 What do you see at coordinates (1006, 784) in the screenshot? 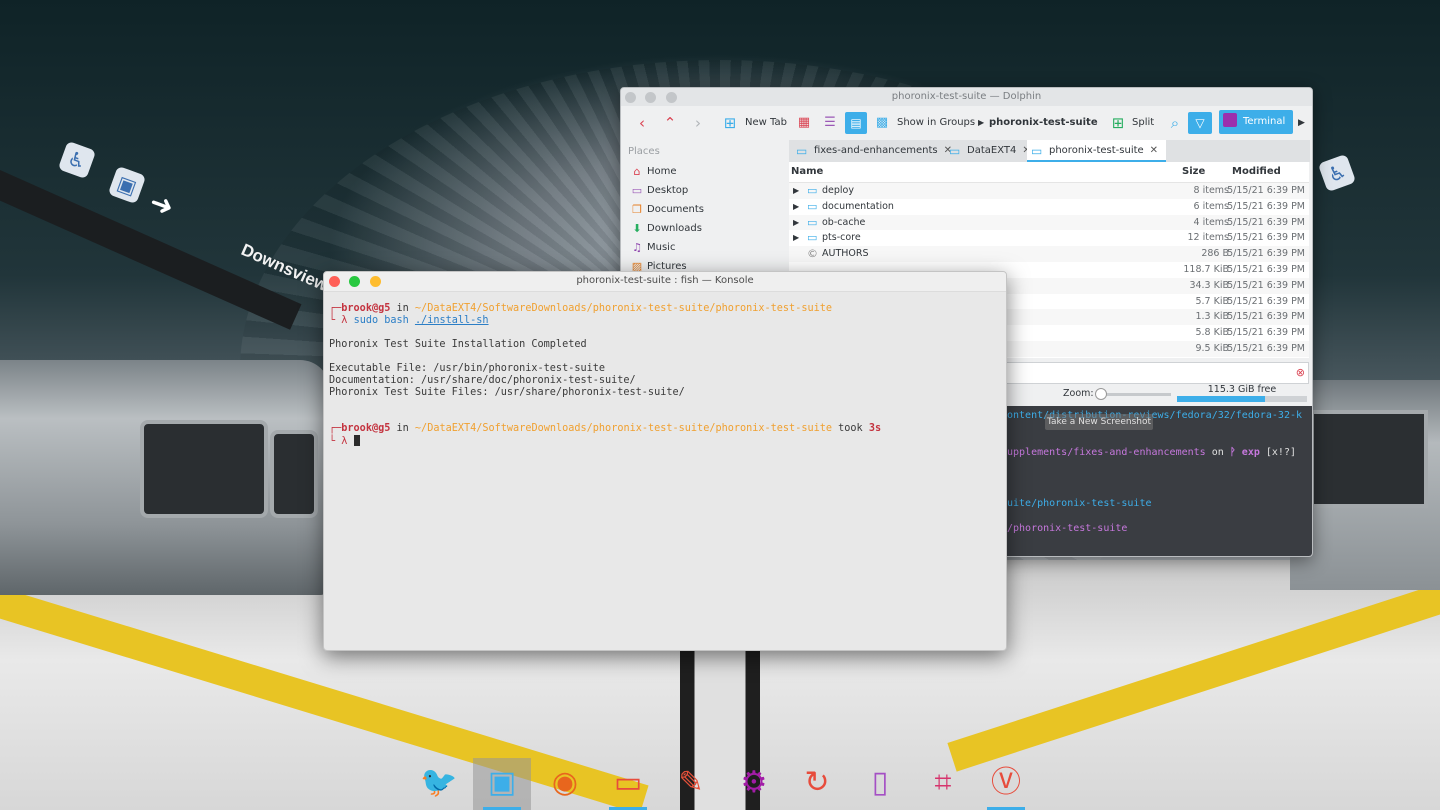
I see `dock-vivaldi: Ⓥ` at bounding box center [1006, 784].